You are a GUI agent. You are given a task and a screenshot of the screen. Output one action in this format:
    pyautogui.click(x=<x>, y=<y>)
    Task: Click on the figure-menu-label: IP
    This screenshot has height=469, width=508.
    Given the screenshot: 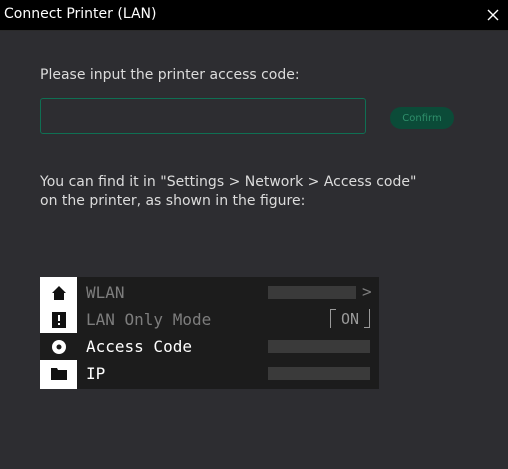 What is the action you would take?
    pyautogui.click(x=96, y=373)
    